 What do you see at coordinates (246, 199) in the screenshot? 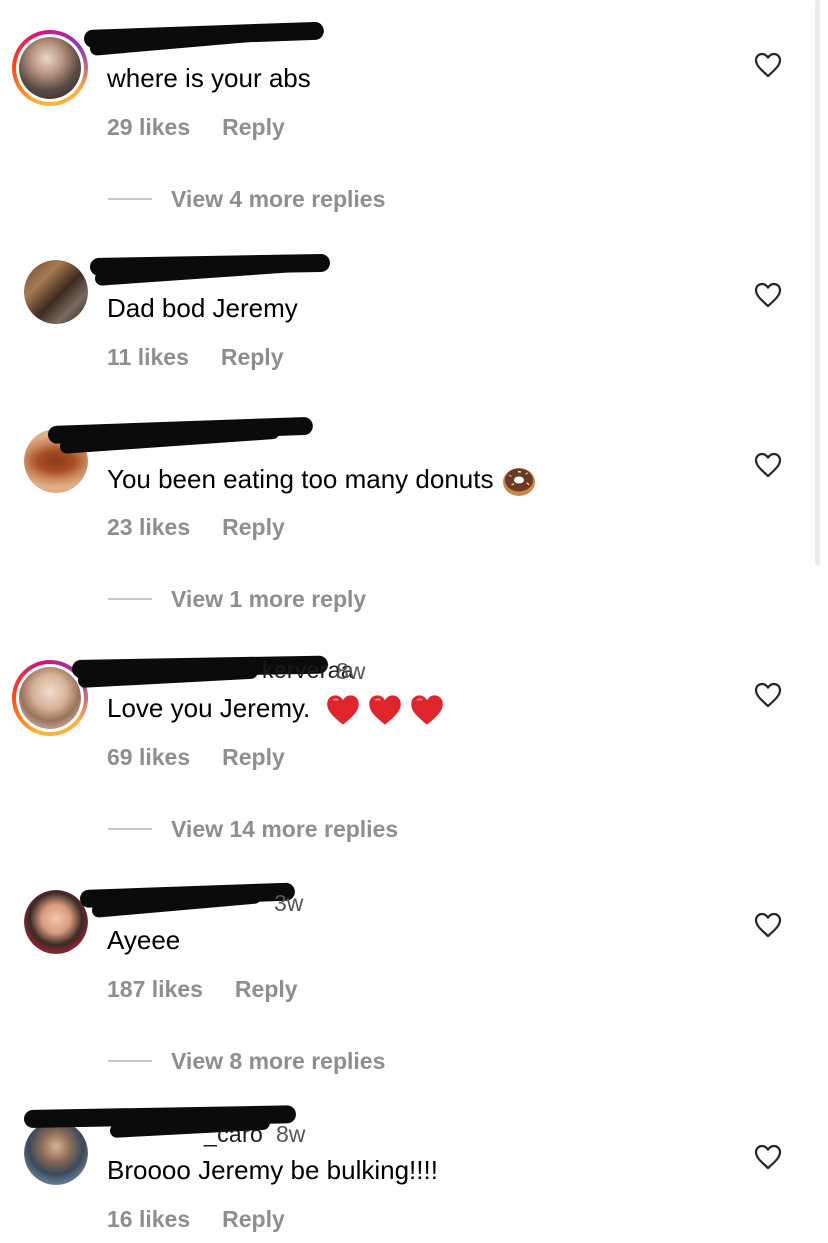
I see `view-more-replies: View 4 more replies` at bounding box center [246, 199].